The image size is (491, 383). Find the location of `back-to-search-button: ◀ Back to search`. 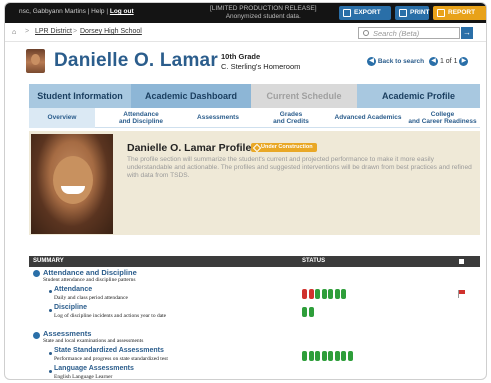

back-to-search-button: ◀ Back to search is located at coordinates (395, 62).